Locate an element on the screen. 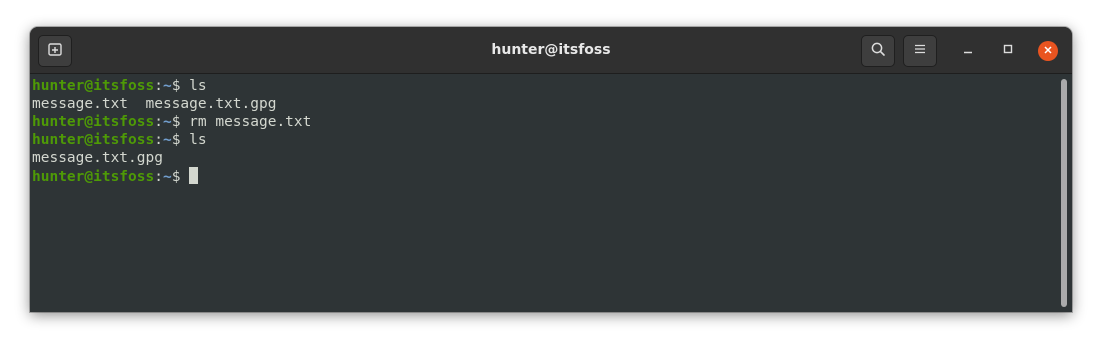  hamburger-menu-icon is located at coordinates (920, 51).